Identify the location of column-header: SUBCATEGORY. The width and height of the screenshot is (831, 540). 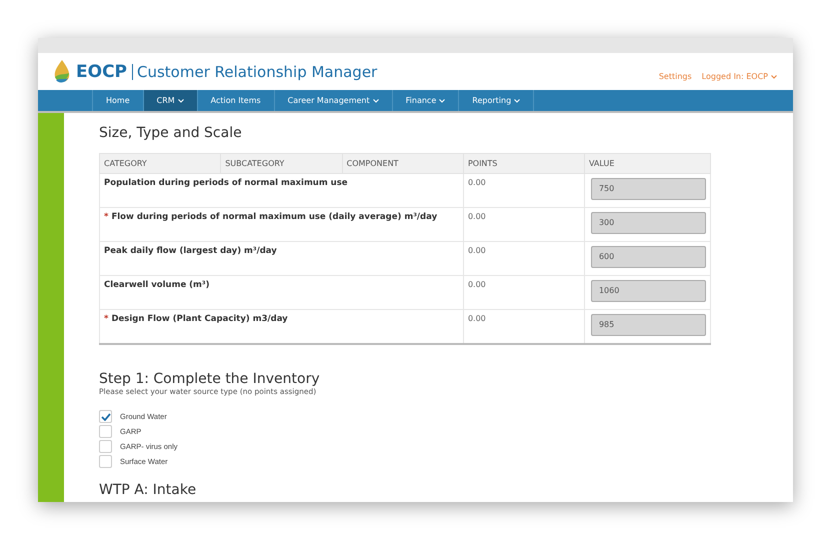
(281, 164).